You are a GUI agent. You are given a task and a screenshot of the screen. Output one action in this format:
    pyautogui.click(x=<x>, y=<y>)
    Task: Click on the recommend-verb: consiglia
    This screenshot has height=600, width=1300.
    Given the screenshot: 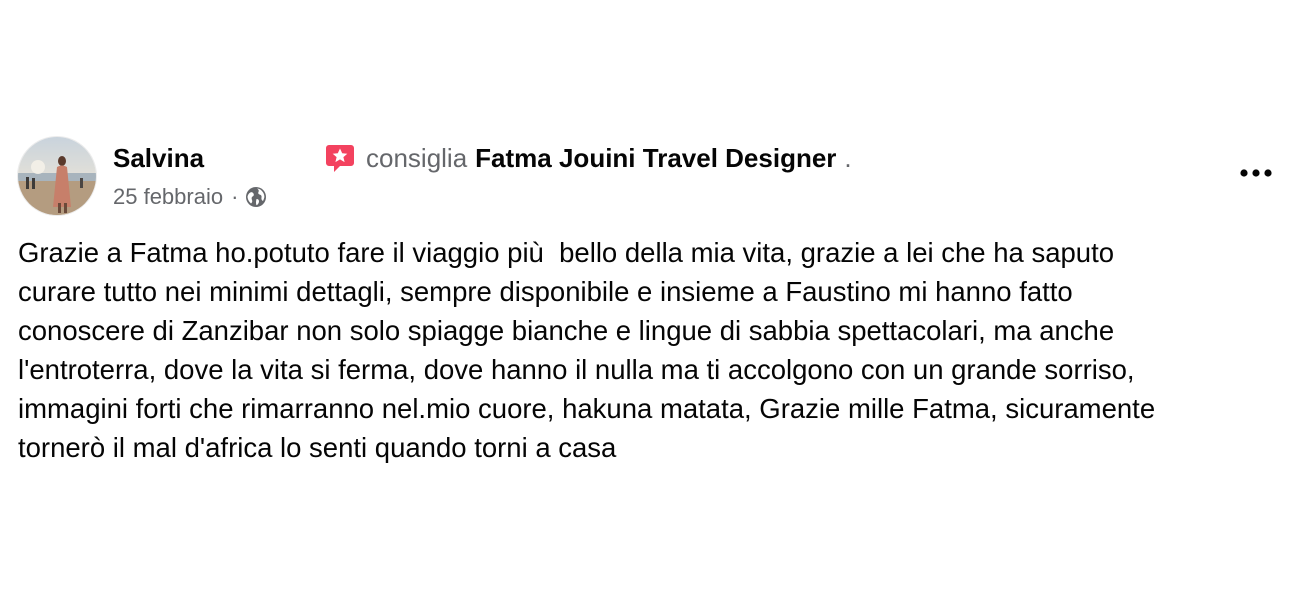 What is the action you would take?
    pyautogui.click(x=417, y=157)
    